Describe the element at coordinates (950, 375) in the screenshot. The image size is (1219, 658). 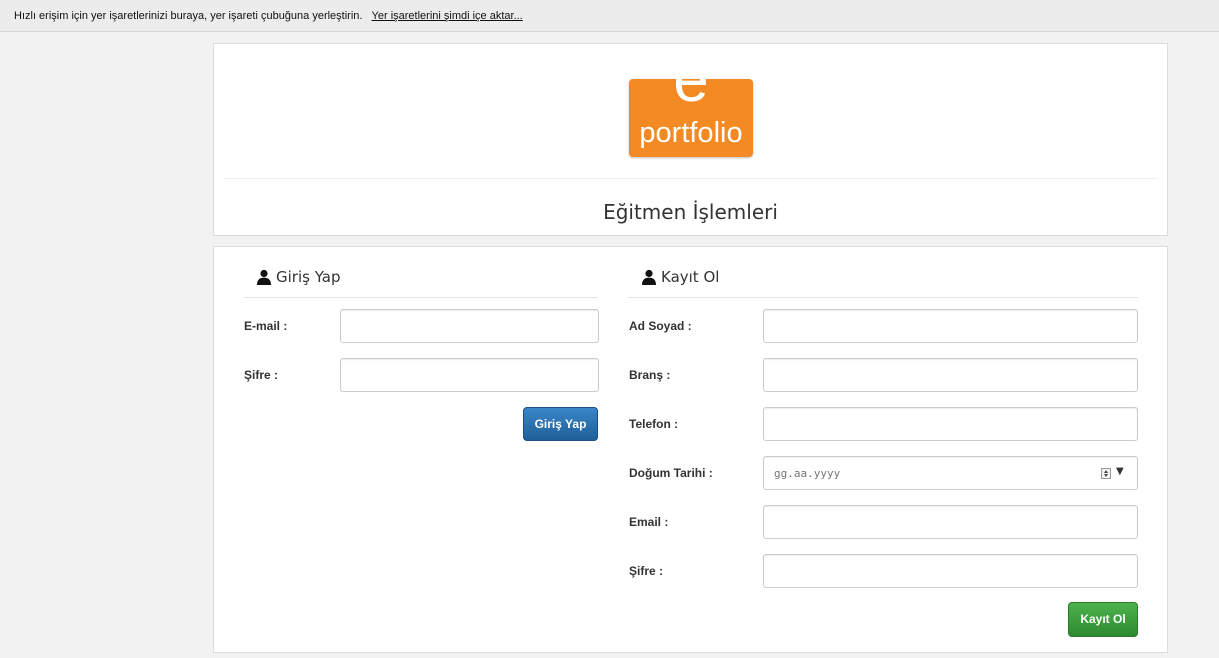
I see `register-branch-input` at that location.